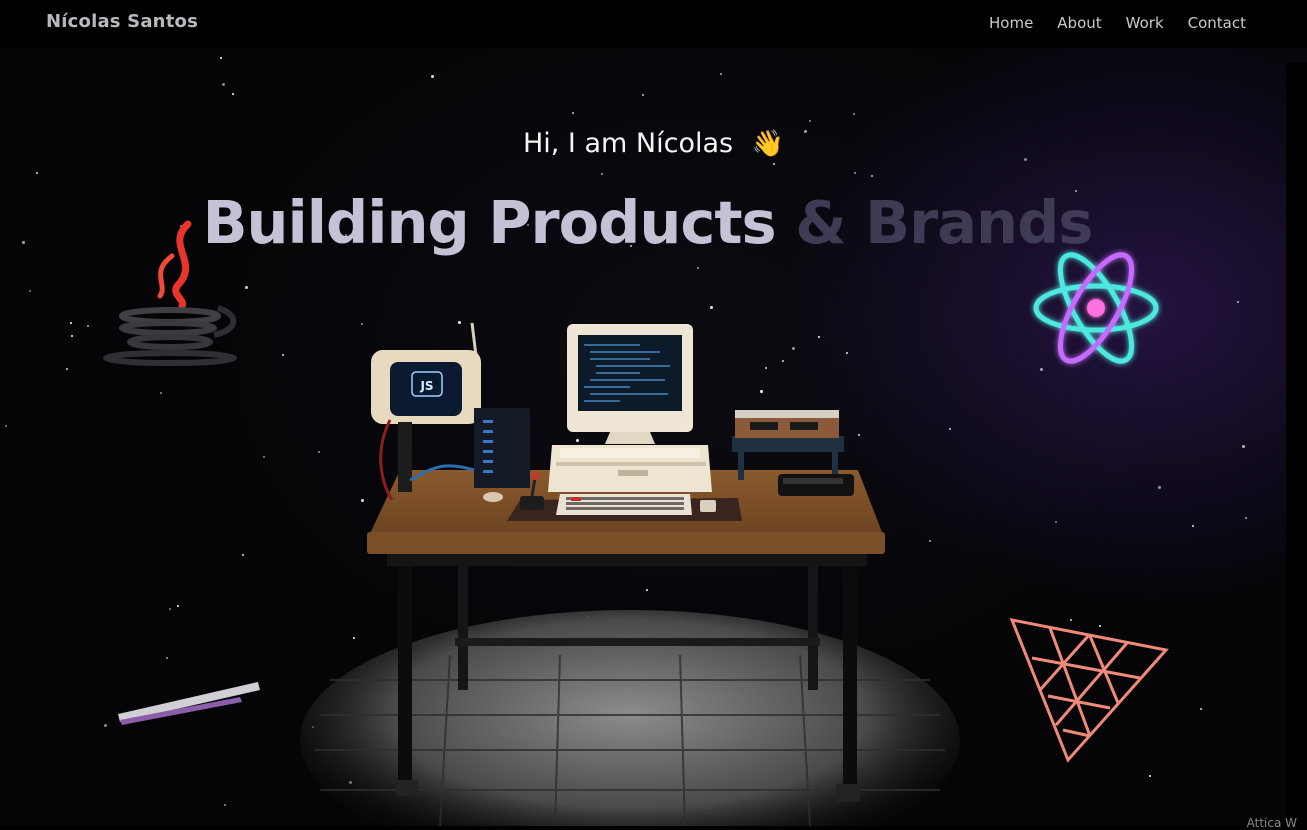  I want to click on js-badge-text: JS, so click(426, 386).